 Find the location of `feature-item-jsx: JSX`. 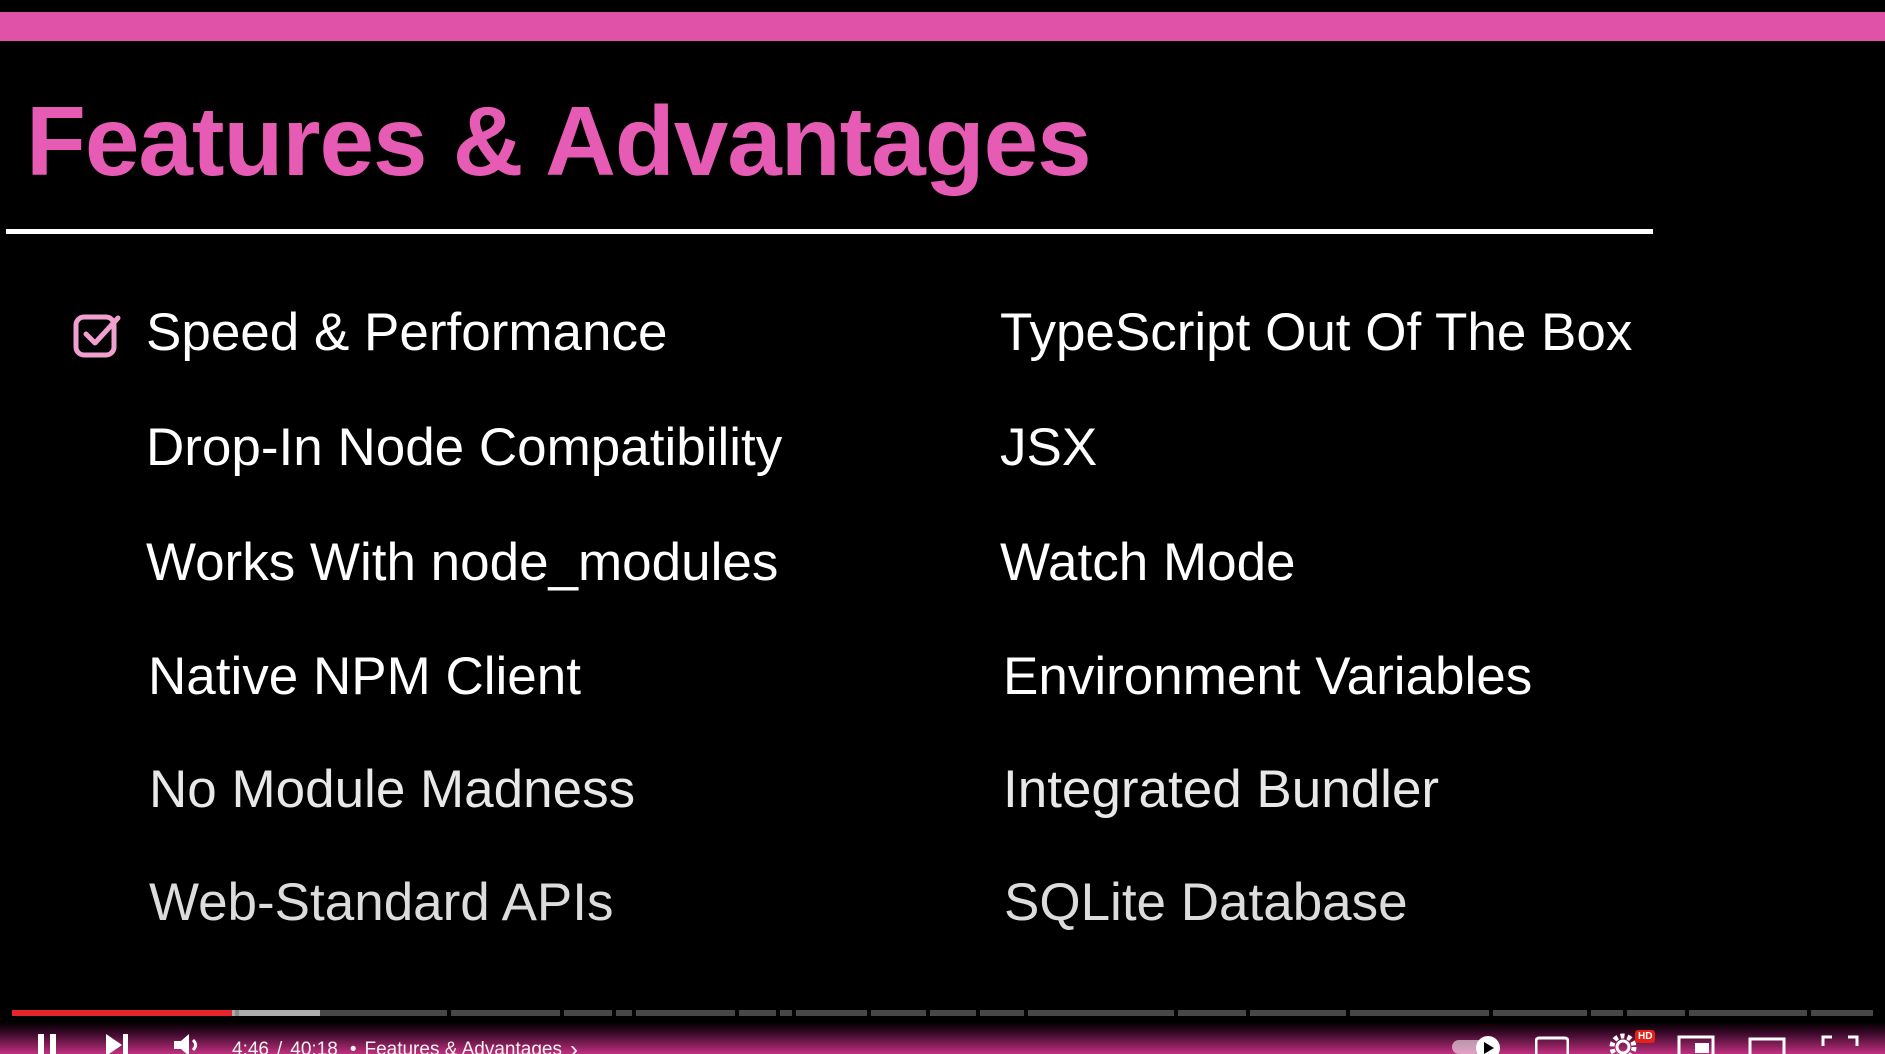

feature-item-jsx: JSX is located at coordinates (1049, 447).